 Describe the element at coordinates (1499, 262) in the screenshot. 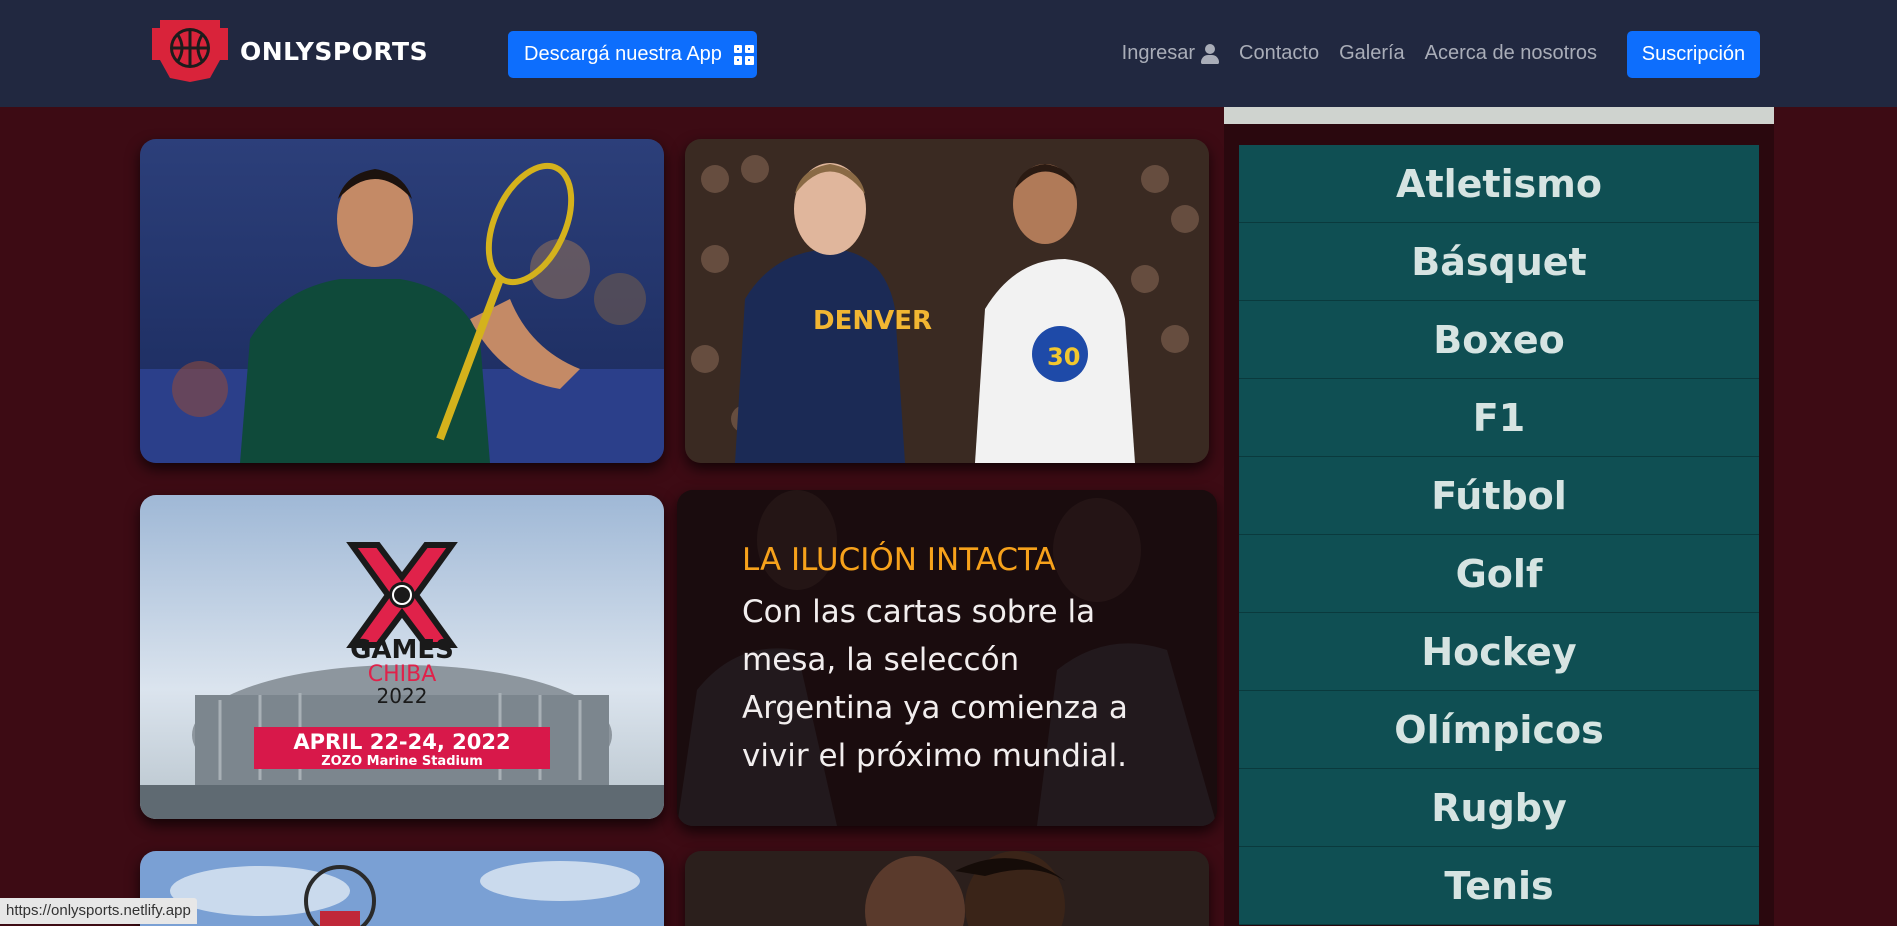

I see `category-basquet: Básquet` at that location.